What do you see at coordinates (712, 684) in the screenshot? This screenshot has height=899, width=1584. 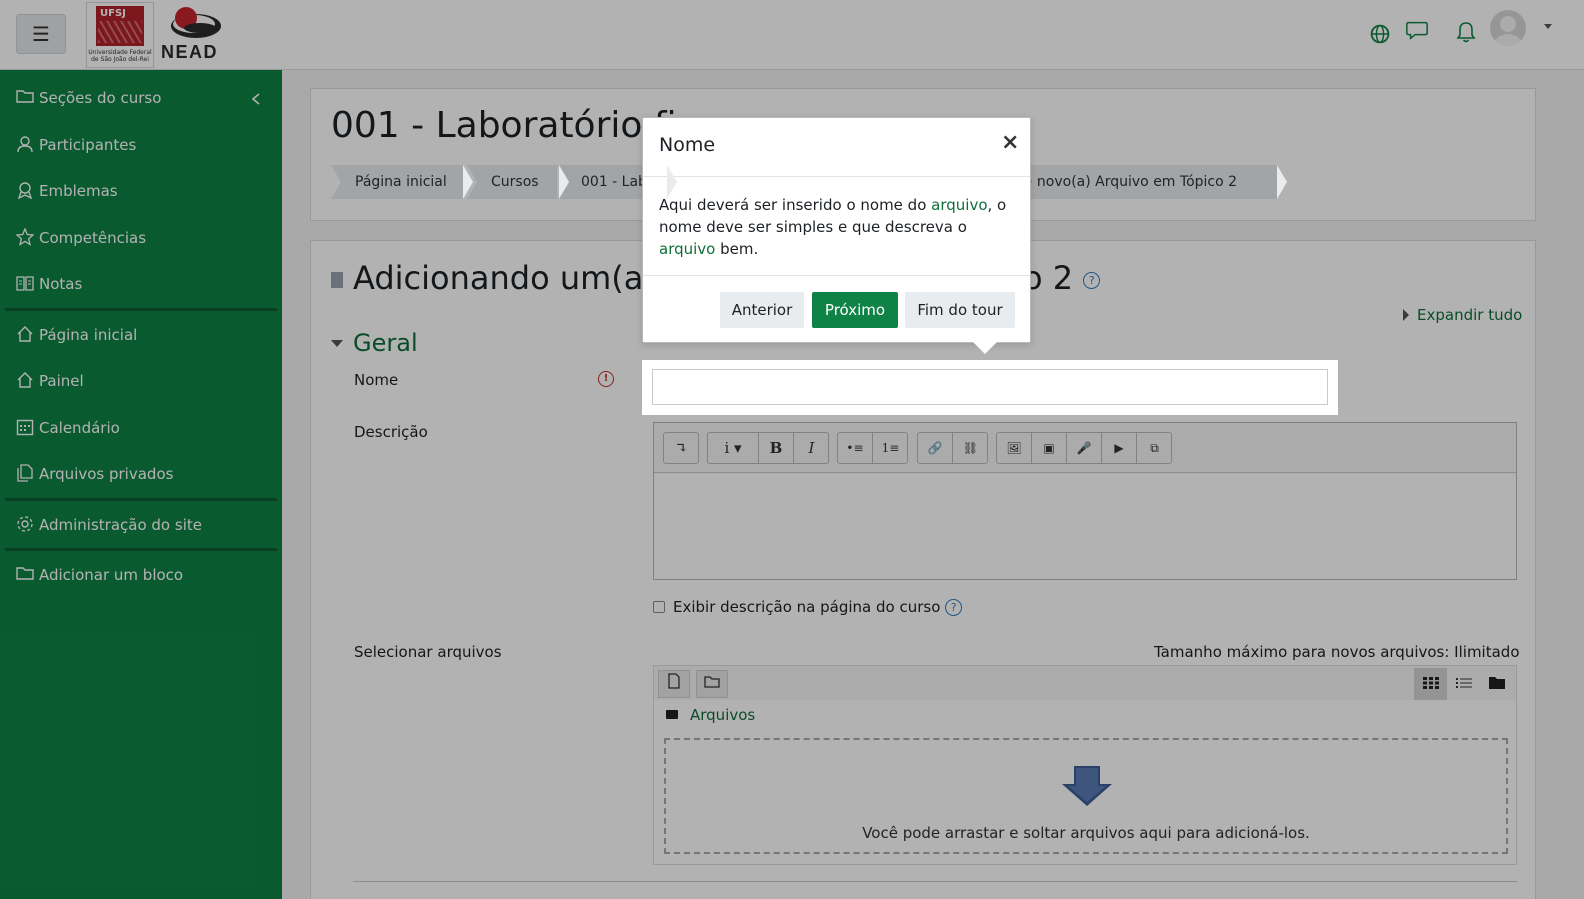 I see `create-folder-button` at bounding box center [712, 684].